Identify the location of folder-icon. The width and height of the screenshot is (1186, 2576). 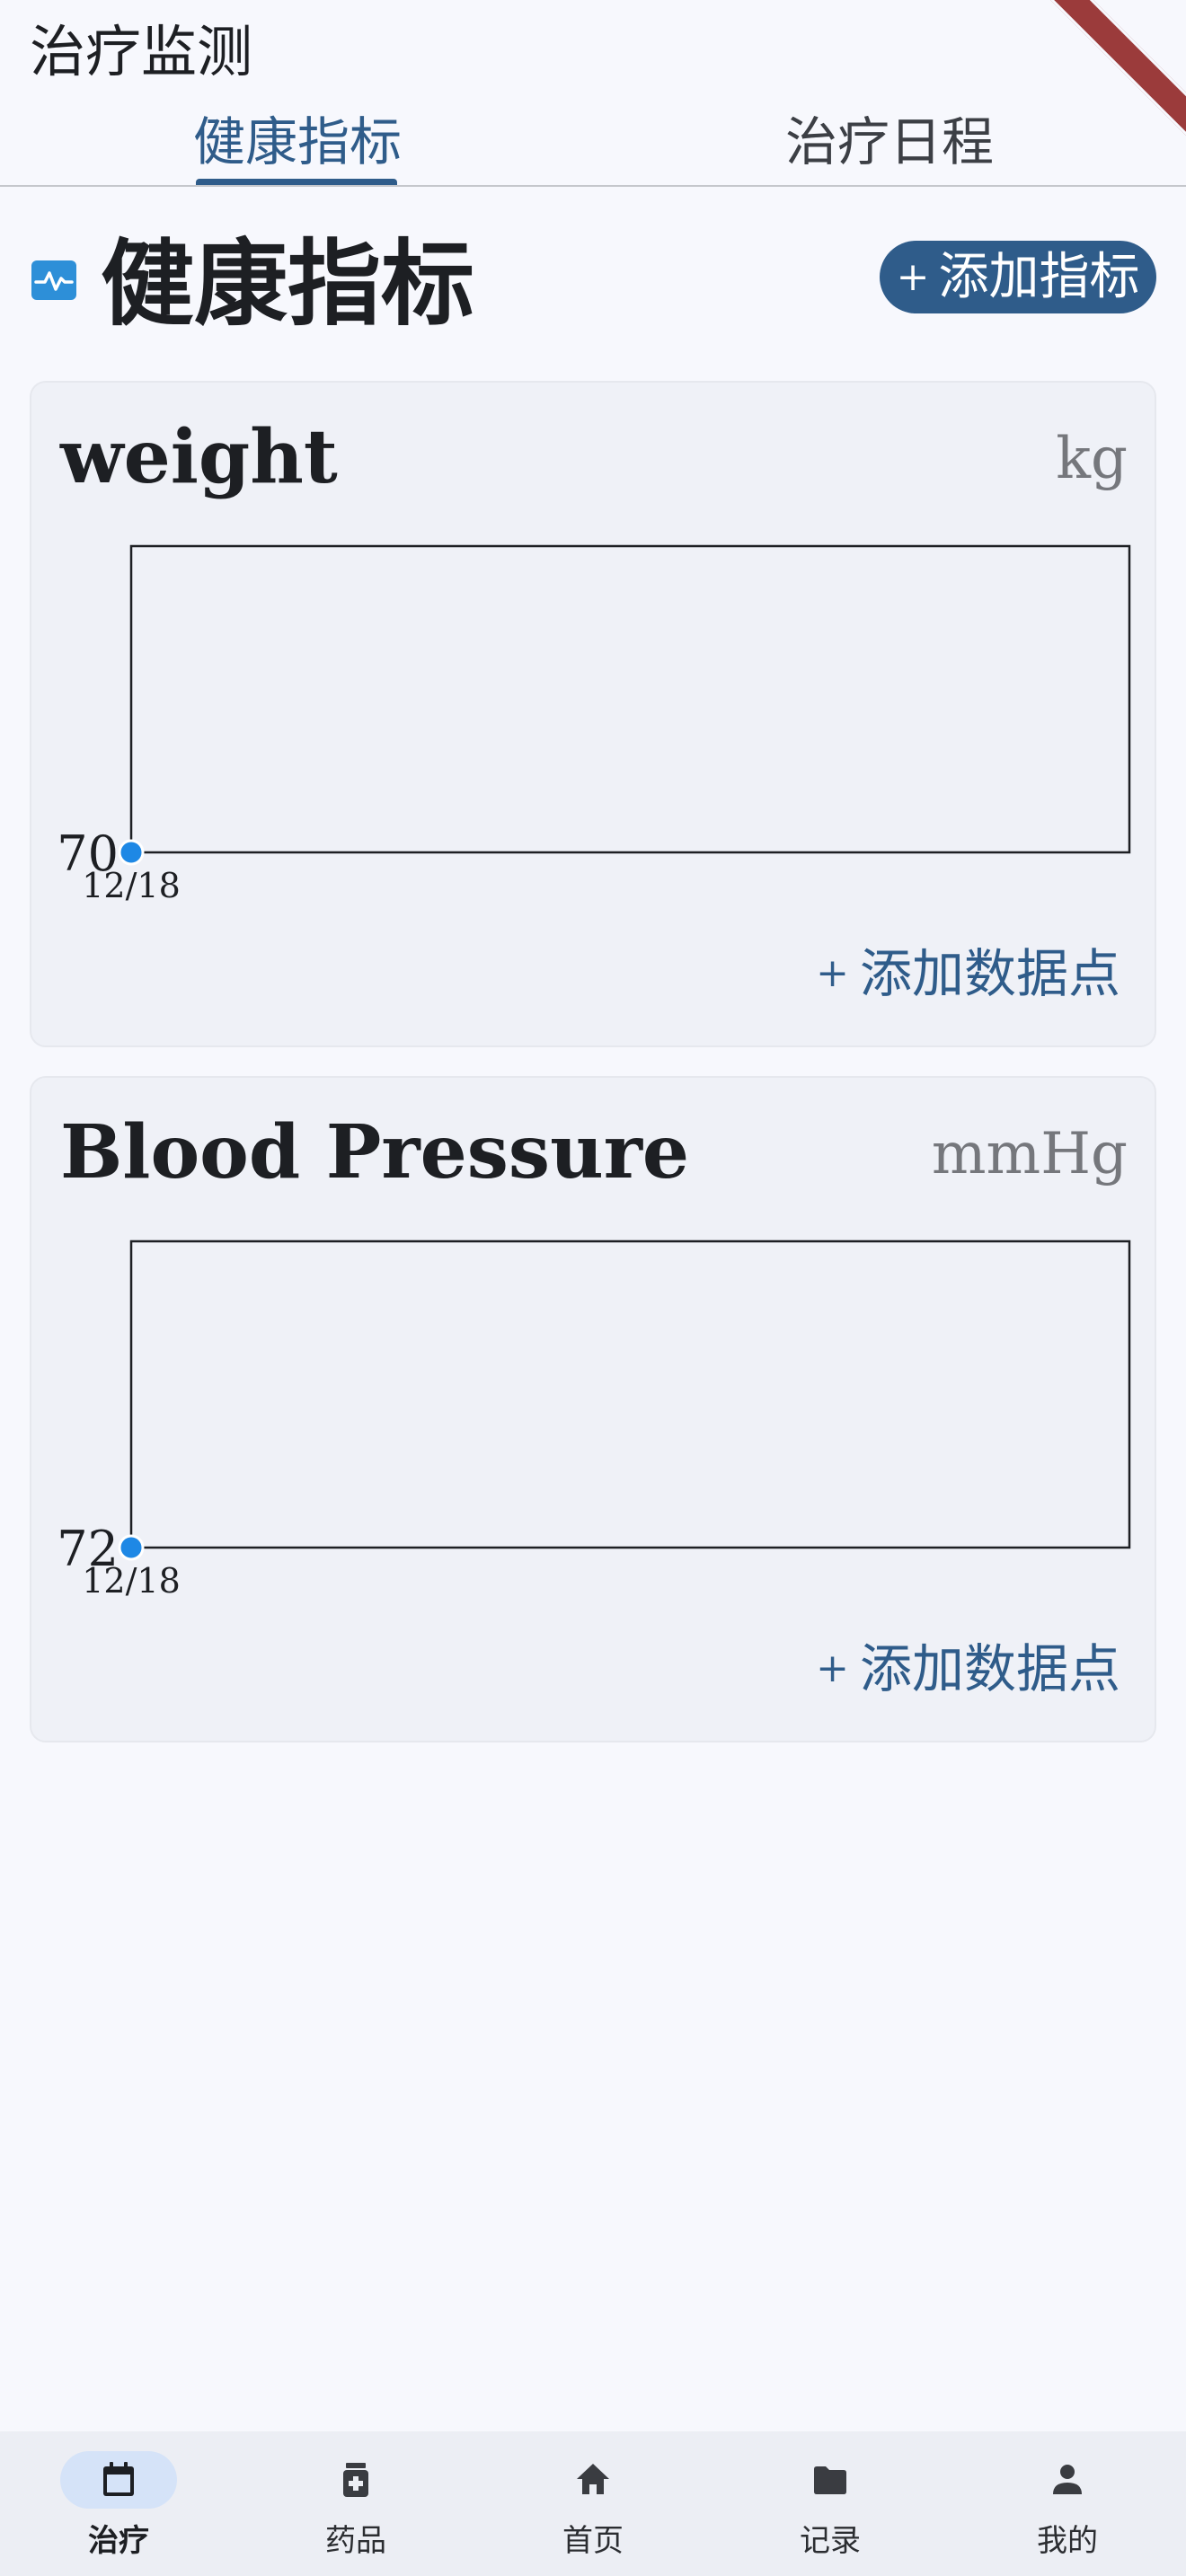
(830, 2480).